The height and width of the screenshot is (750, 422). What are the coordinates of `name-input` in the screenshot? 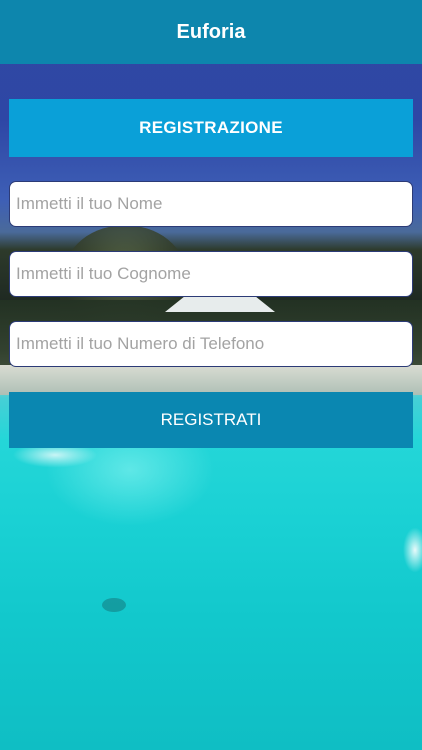 It's located at (211, 204).